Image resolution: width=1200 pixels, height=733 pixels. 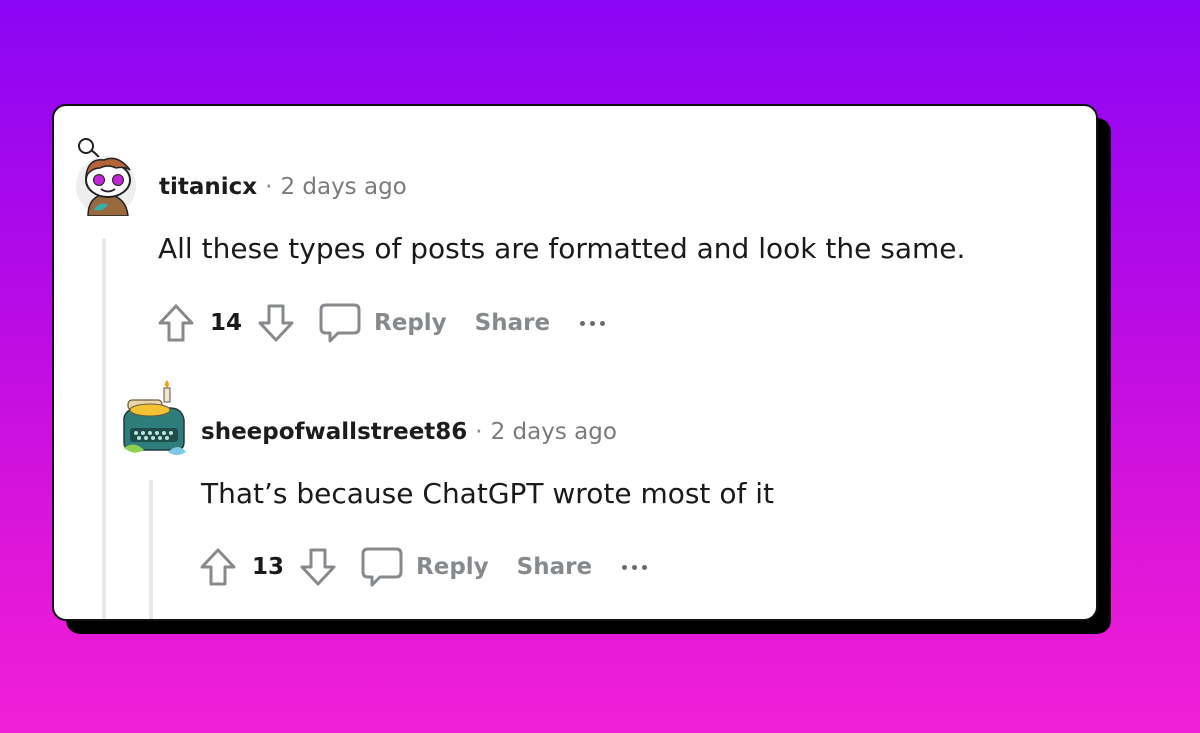 What do you see at coordinates (208, 187) in the screenshot?
I see `comment-author: titanicx` at bounding box center [208, 187].